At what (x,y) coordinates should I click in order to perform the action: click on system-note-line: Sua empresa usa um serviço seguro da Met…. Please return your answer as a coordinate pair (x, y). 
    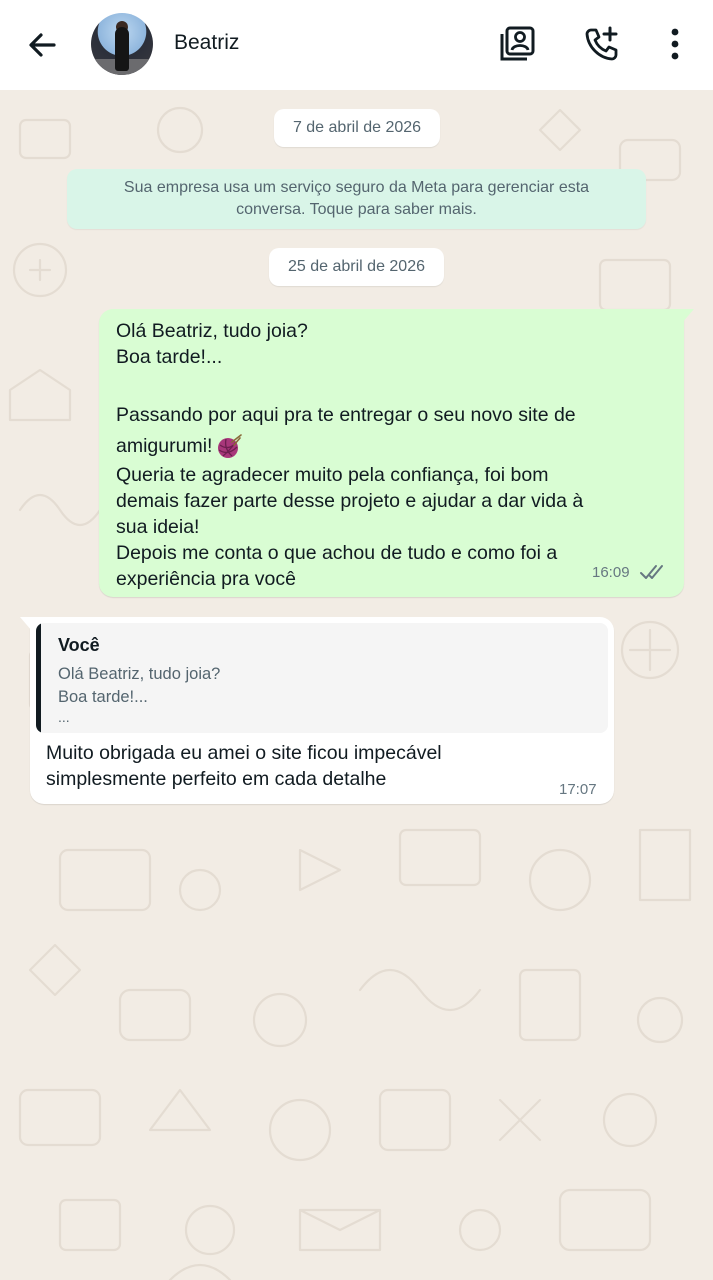
    Looking at the image, I should click on (356, 187).